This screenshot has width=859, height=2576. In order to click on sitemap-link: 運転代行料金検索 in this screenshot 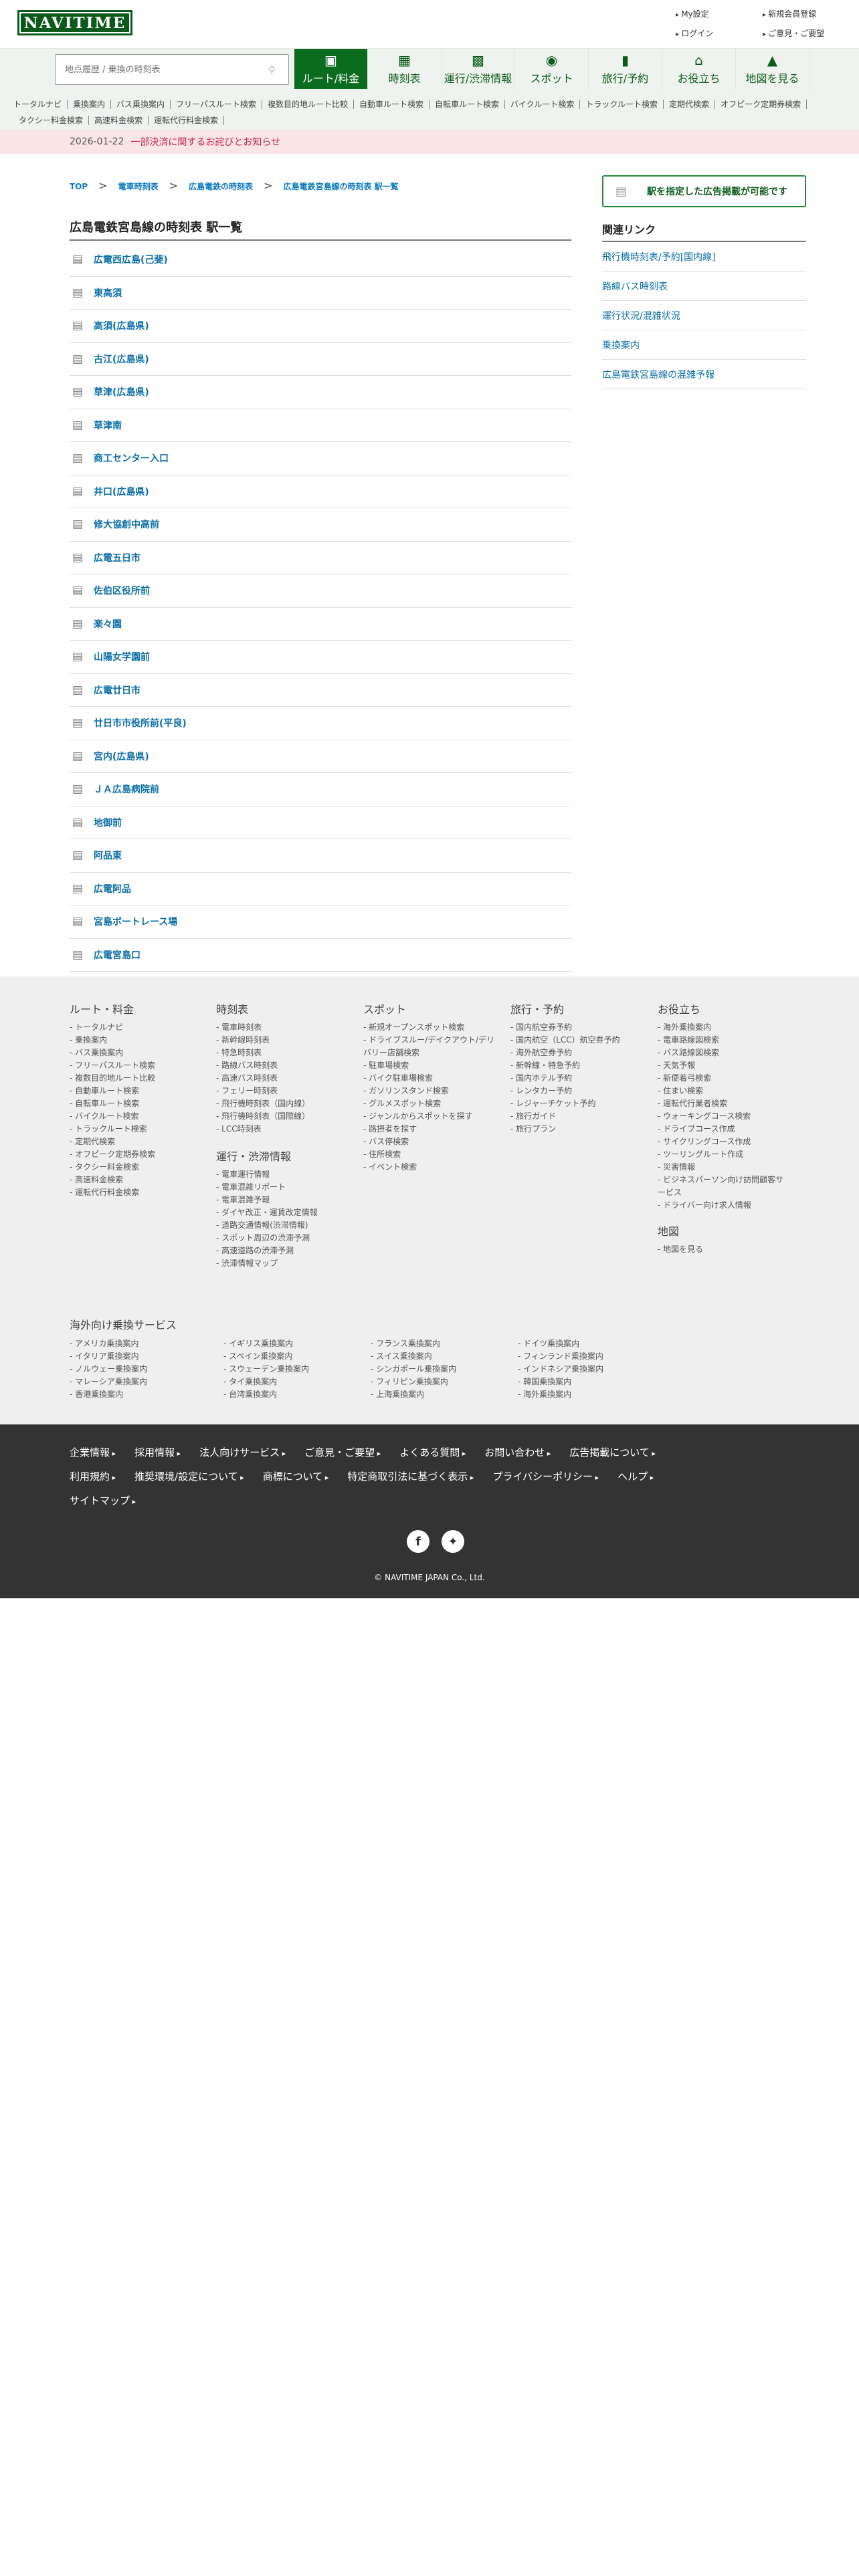, I will do `click(136, 1192)`.